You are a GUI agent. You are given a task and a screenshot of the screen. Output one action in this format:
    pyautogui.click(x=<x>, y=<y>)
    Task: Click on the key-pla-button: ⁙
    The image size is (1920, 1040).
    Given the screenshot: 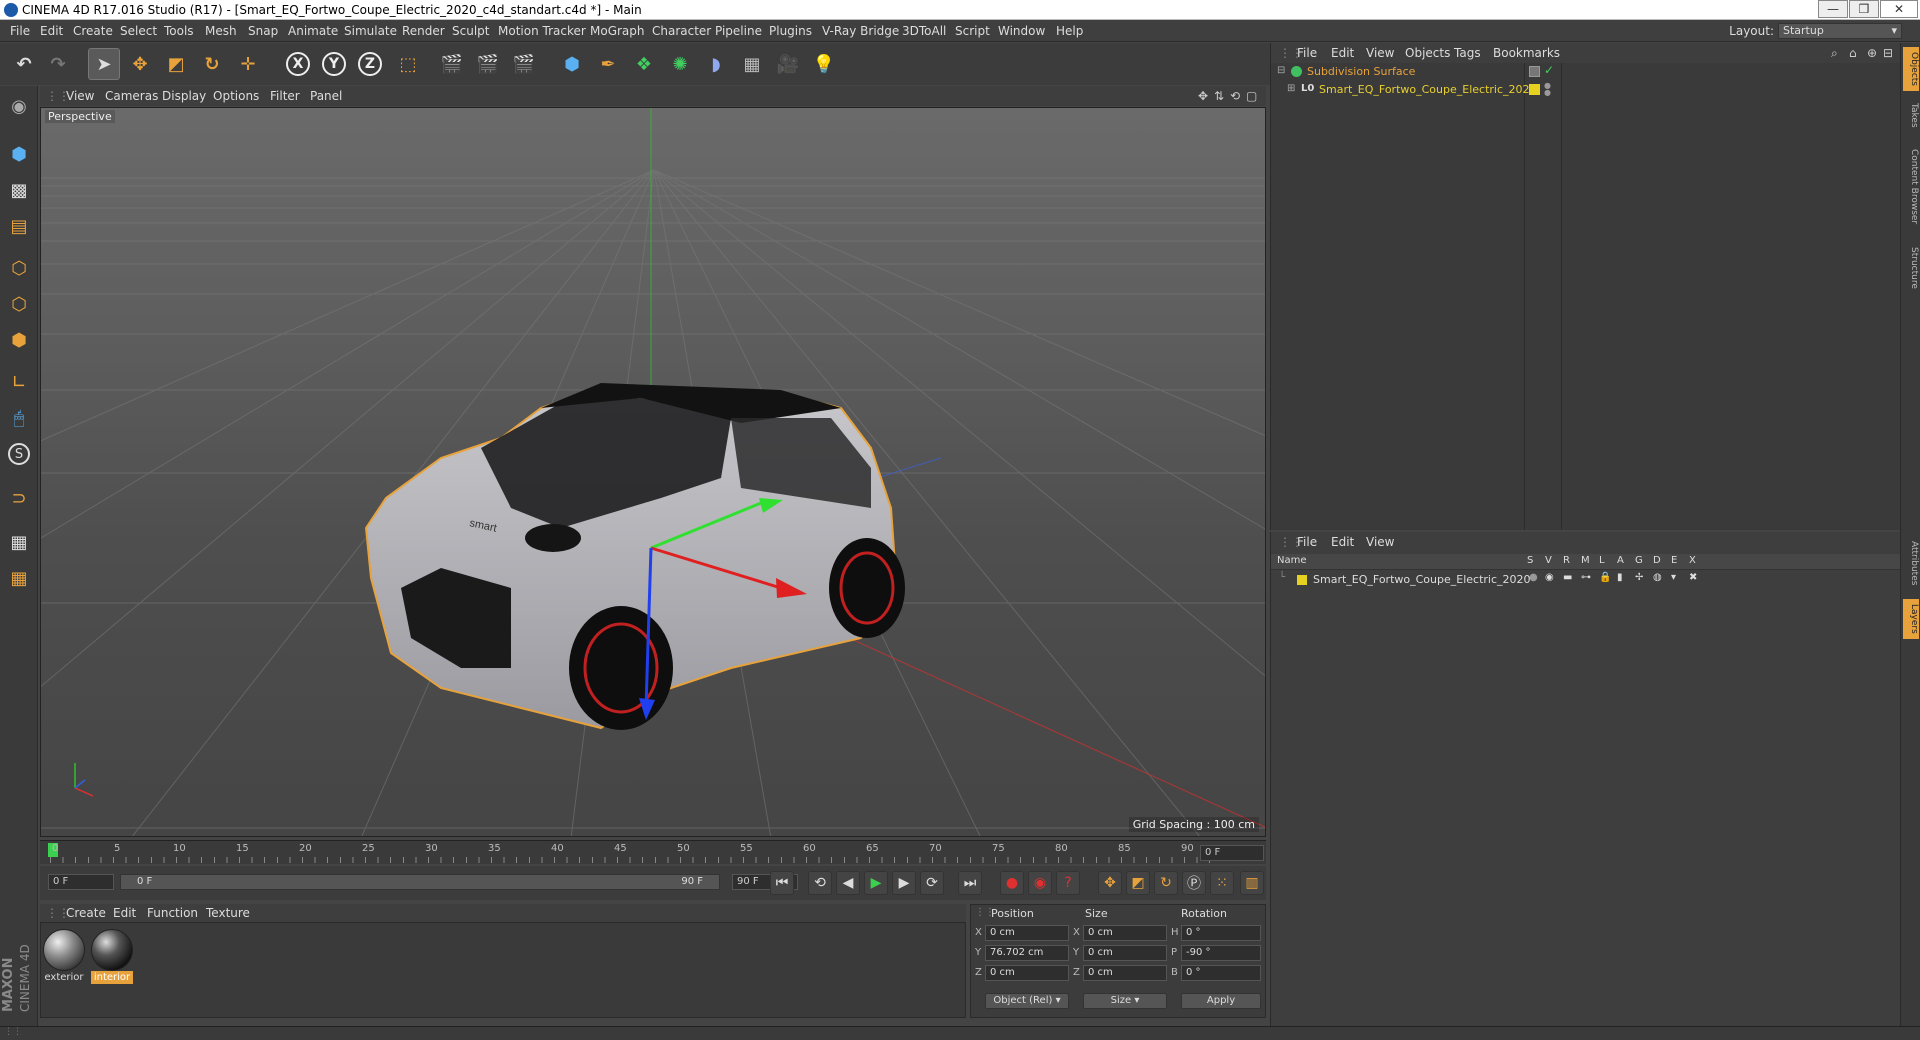 What is the action you would take?
    pyautogui.click(x=1222, y=883)
    